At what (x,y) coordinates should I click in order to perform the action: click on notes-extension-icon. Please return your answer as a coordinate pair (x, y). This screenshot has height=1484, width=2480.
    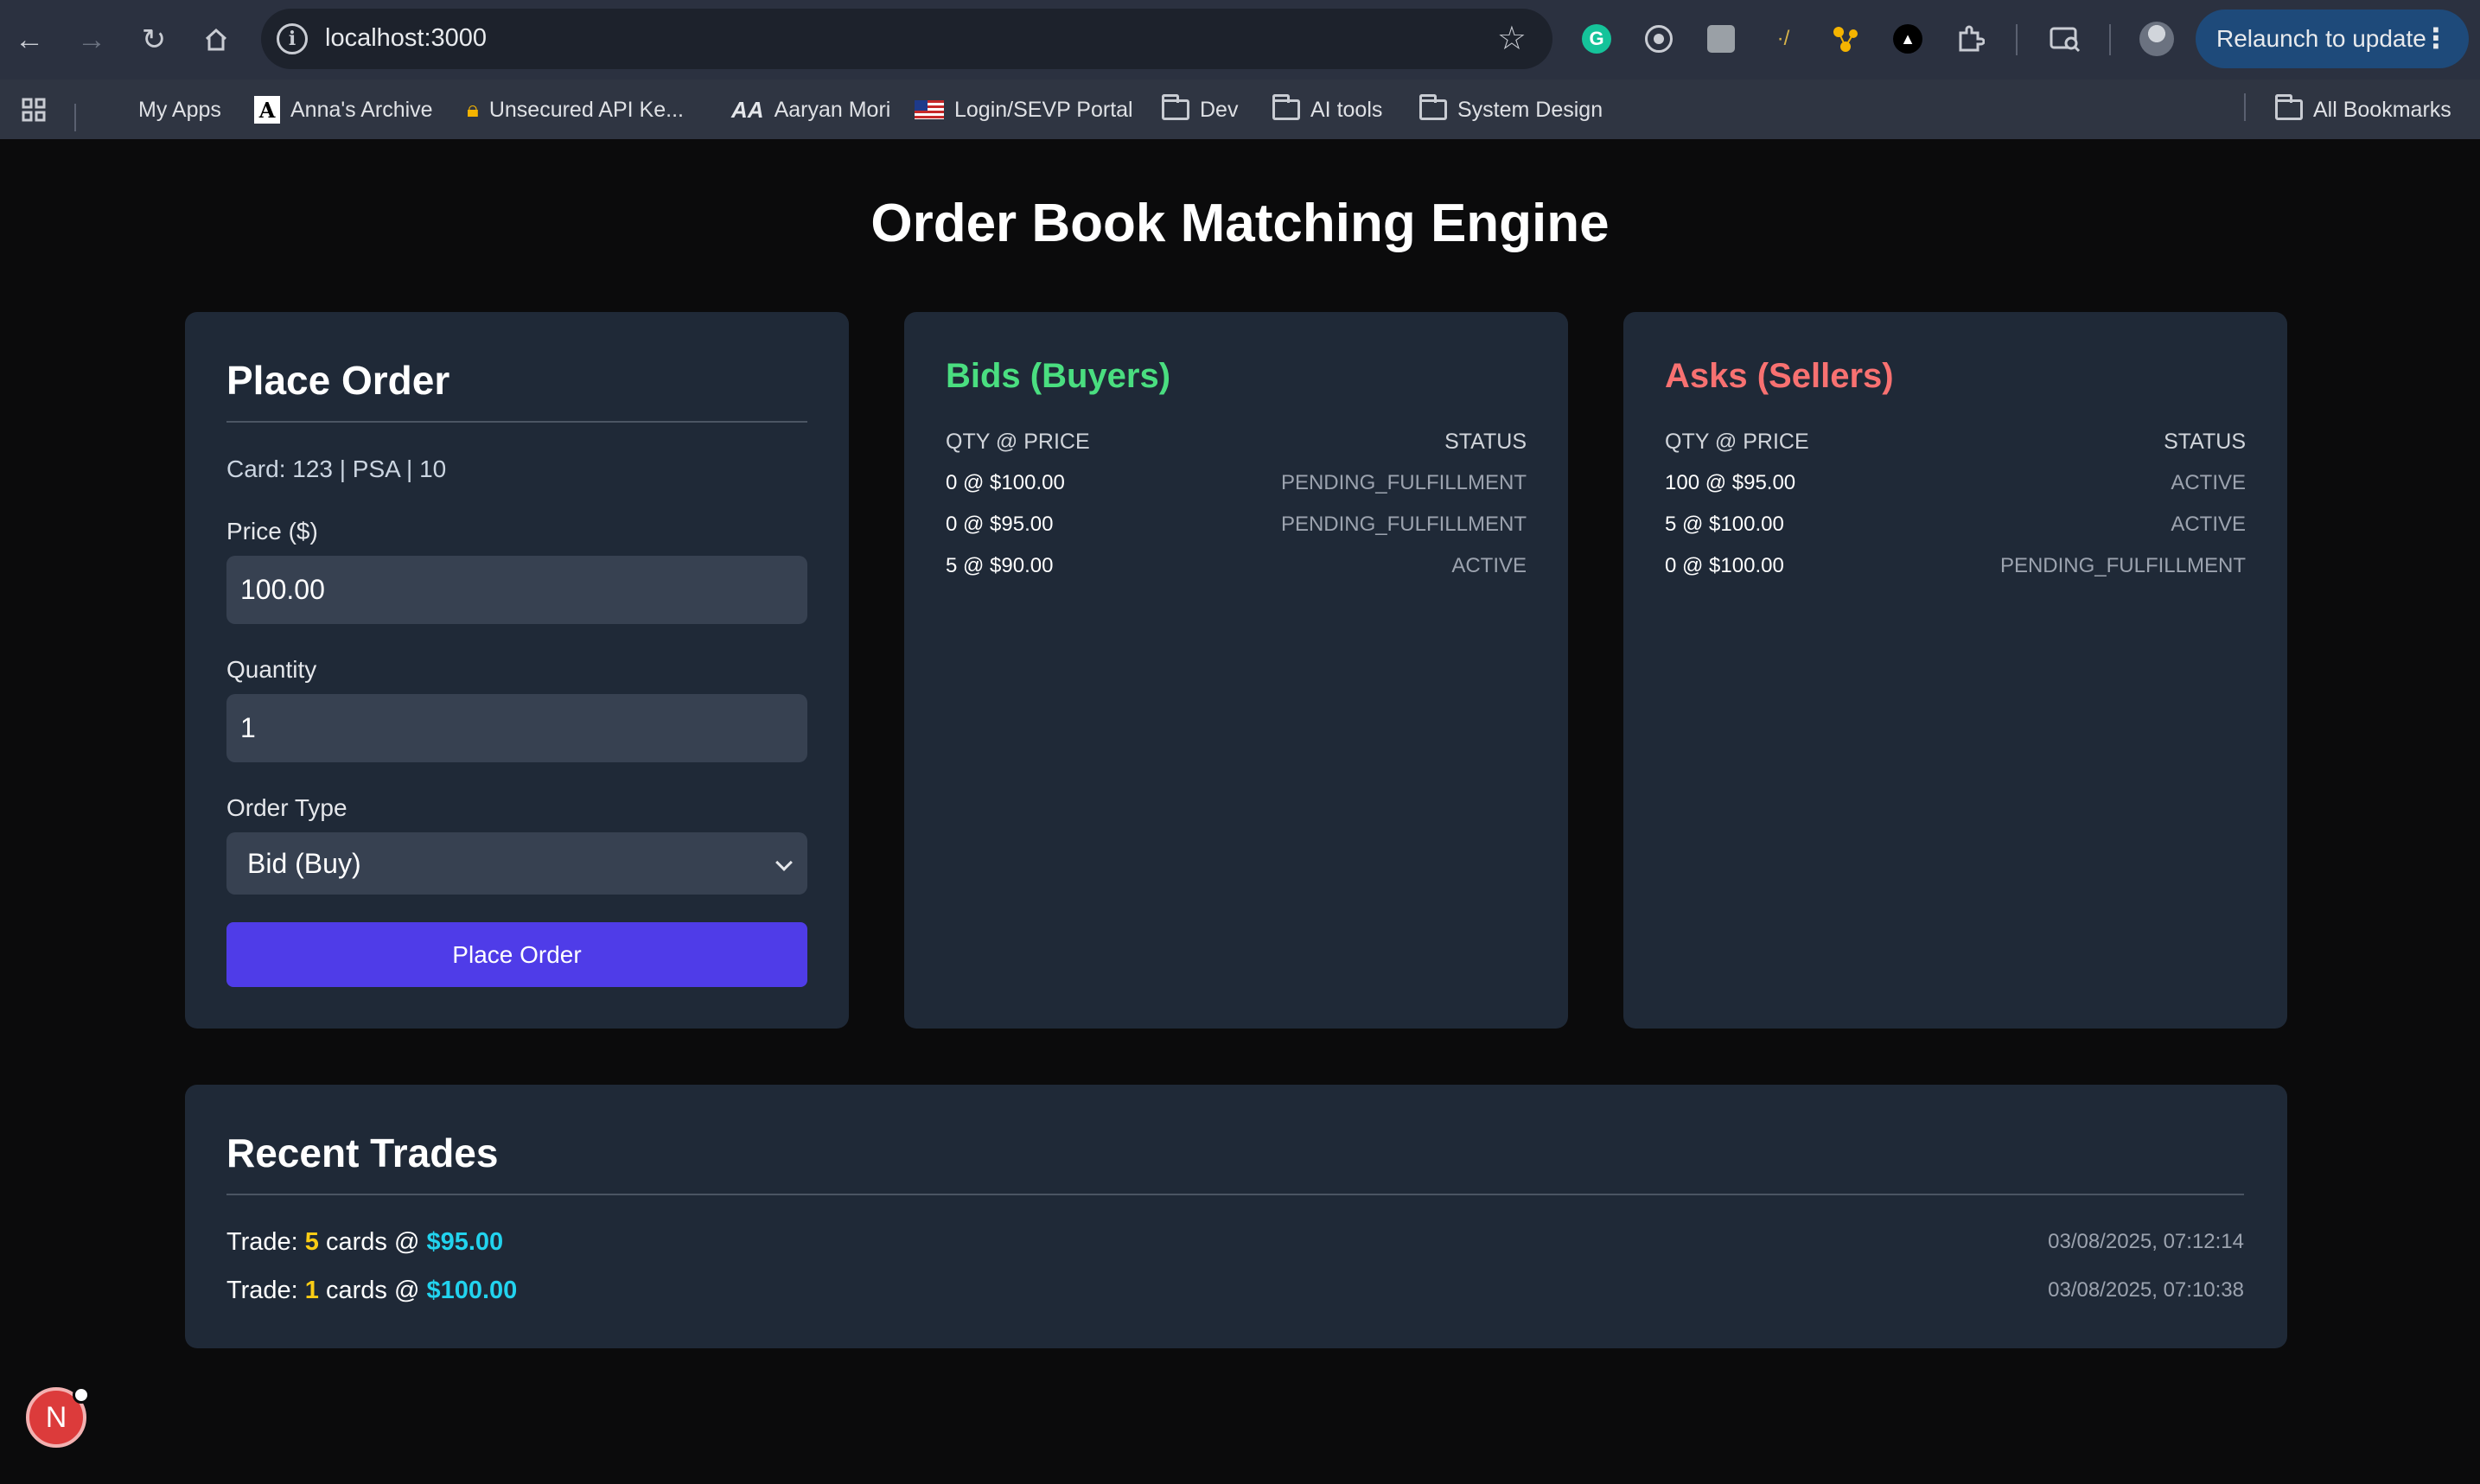
    Looking at the image, I should click on (1721, 39).